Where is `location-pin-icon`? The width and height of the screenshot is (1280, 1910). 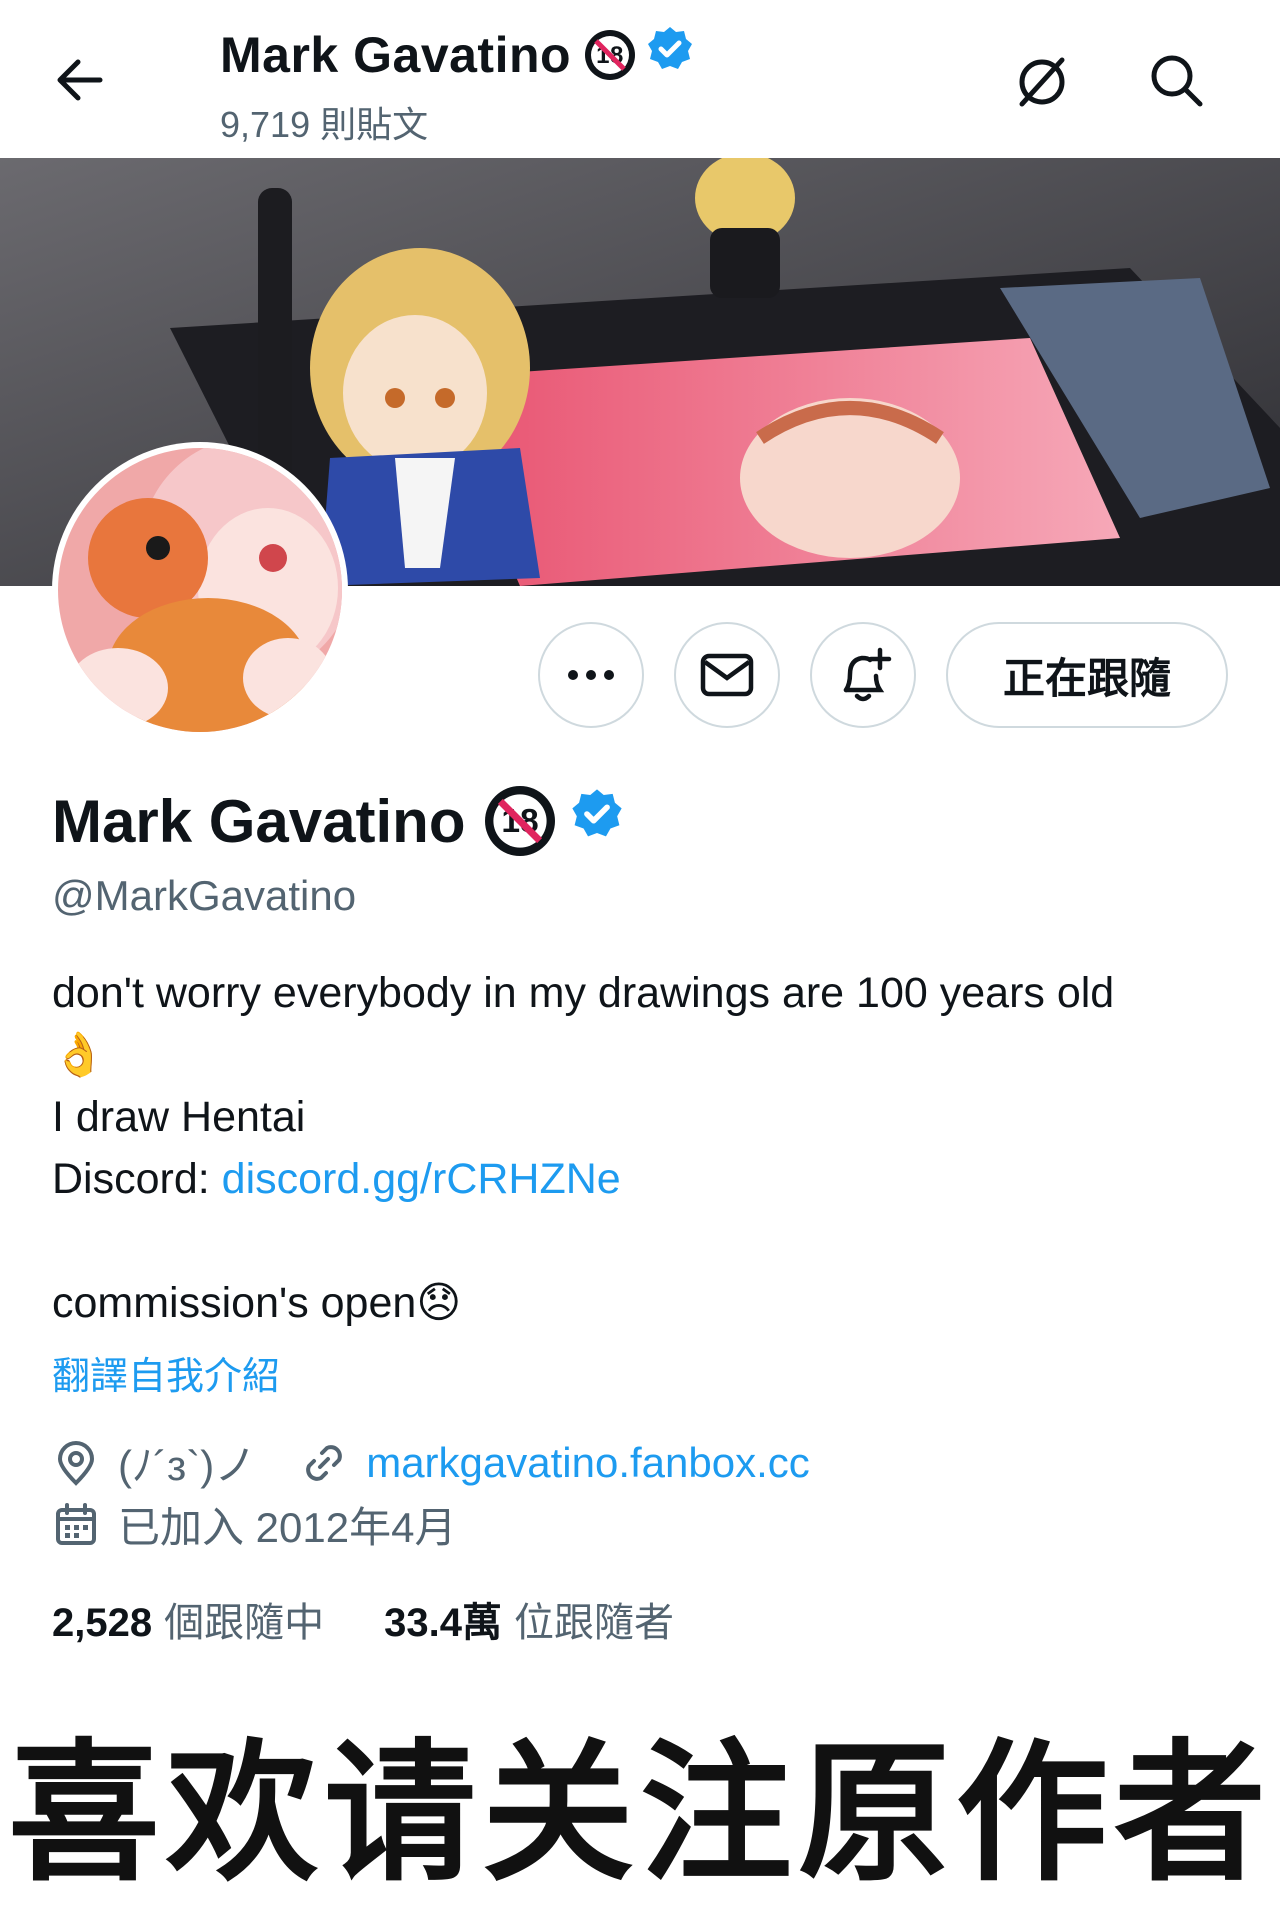 location-pin-icon is located at coordinates (76, 1463).